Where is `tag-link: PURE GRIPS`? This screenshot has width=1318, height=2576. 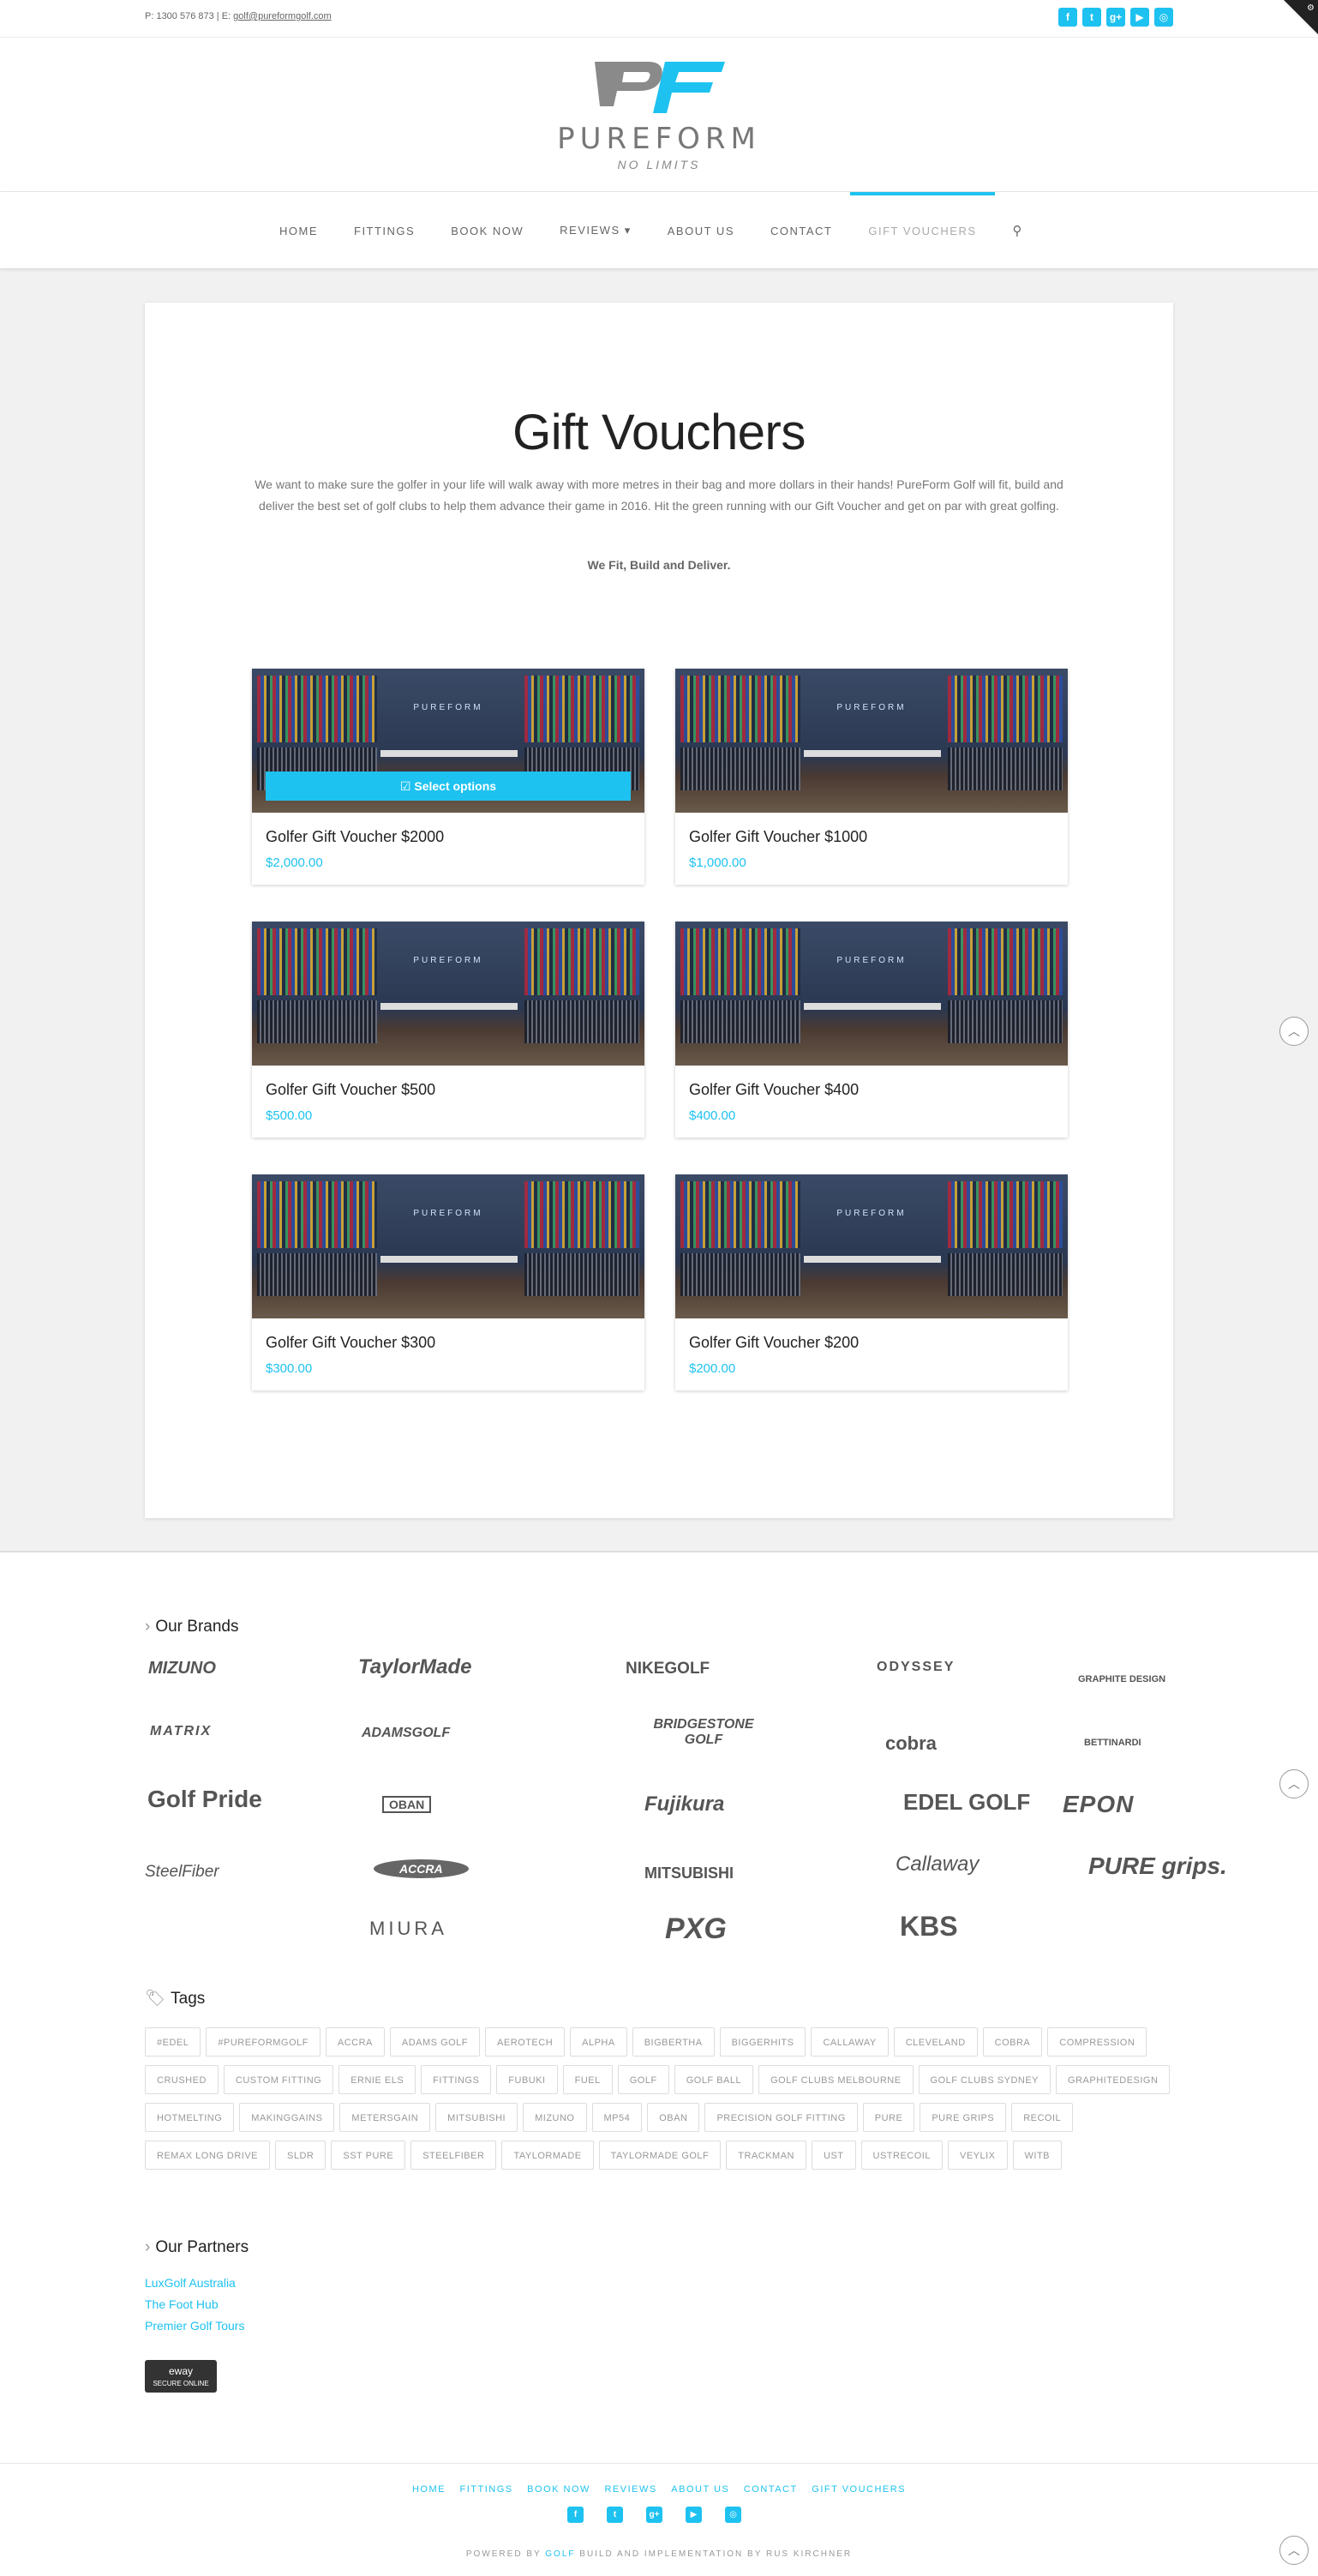 tag-link: PURE GRIPS is located at coordinates (963, 2117).